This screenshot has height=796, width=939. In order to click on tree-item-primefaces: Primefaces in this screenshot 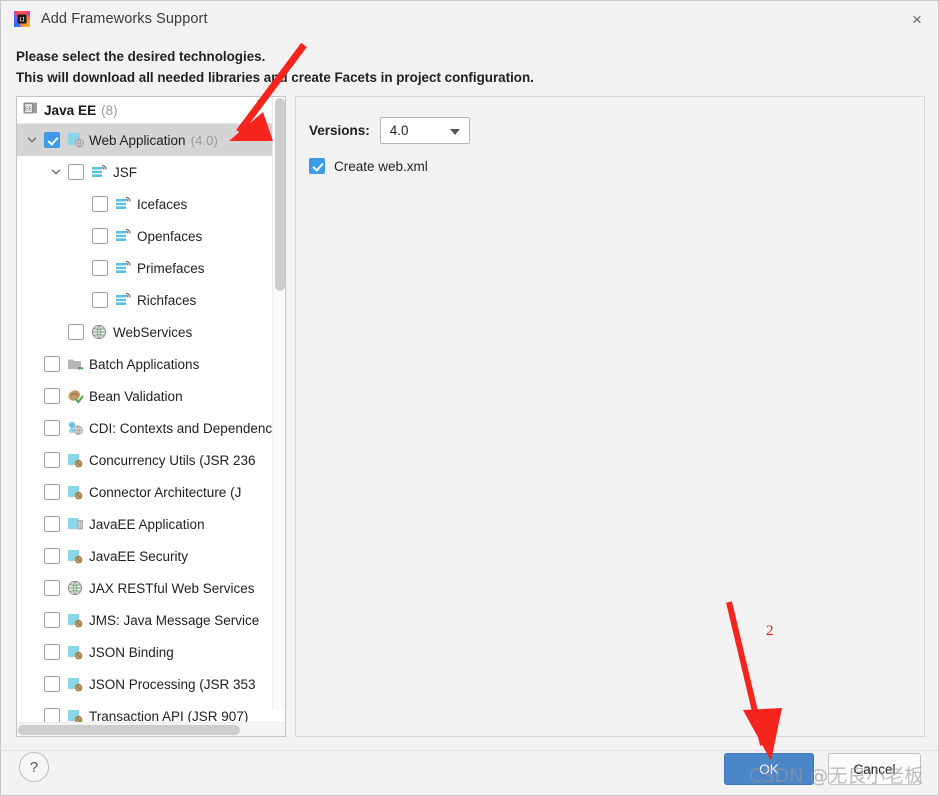, I will do `click(151, 268)`.